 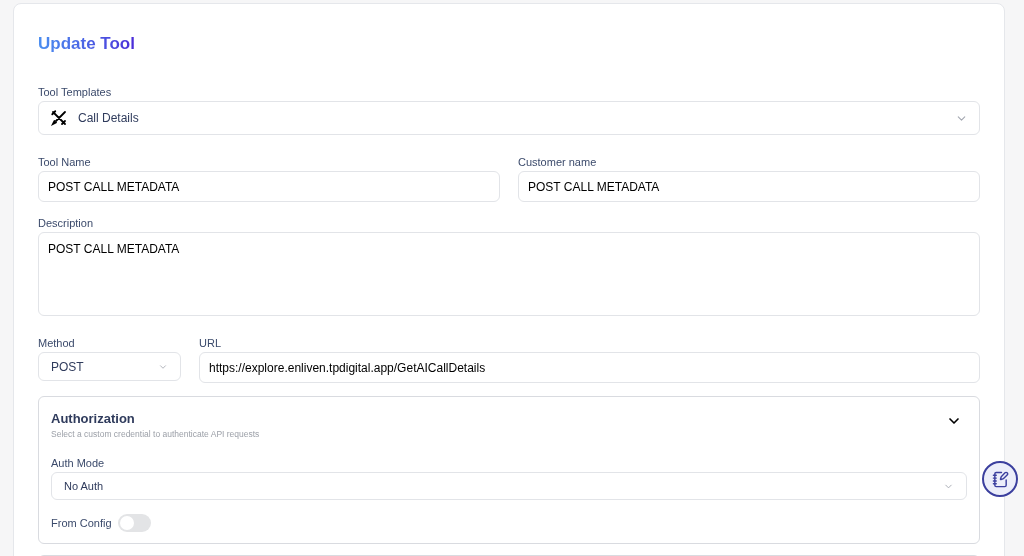 I want to click on field-label: Tool Templates, so click(x=75, y=92).